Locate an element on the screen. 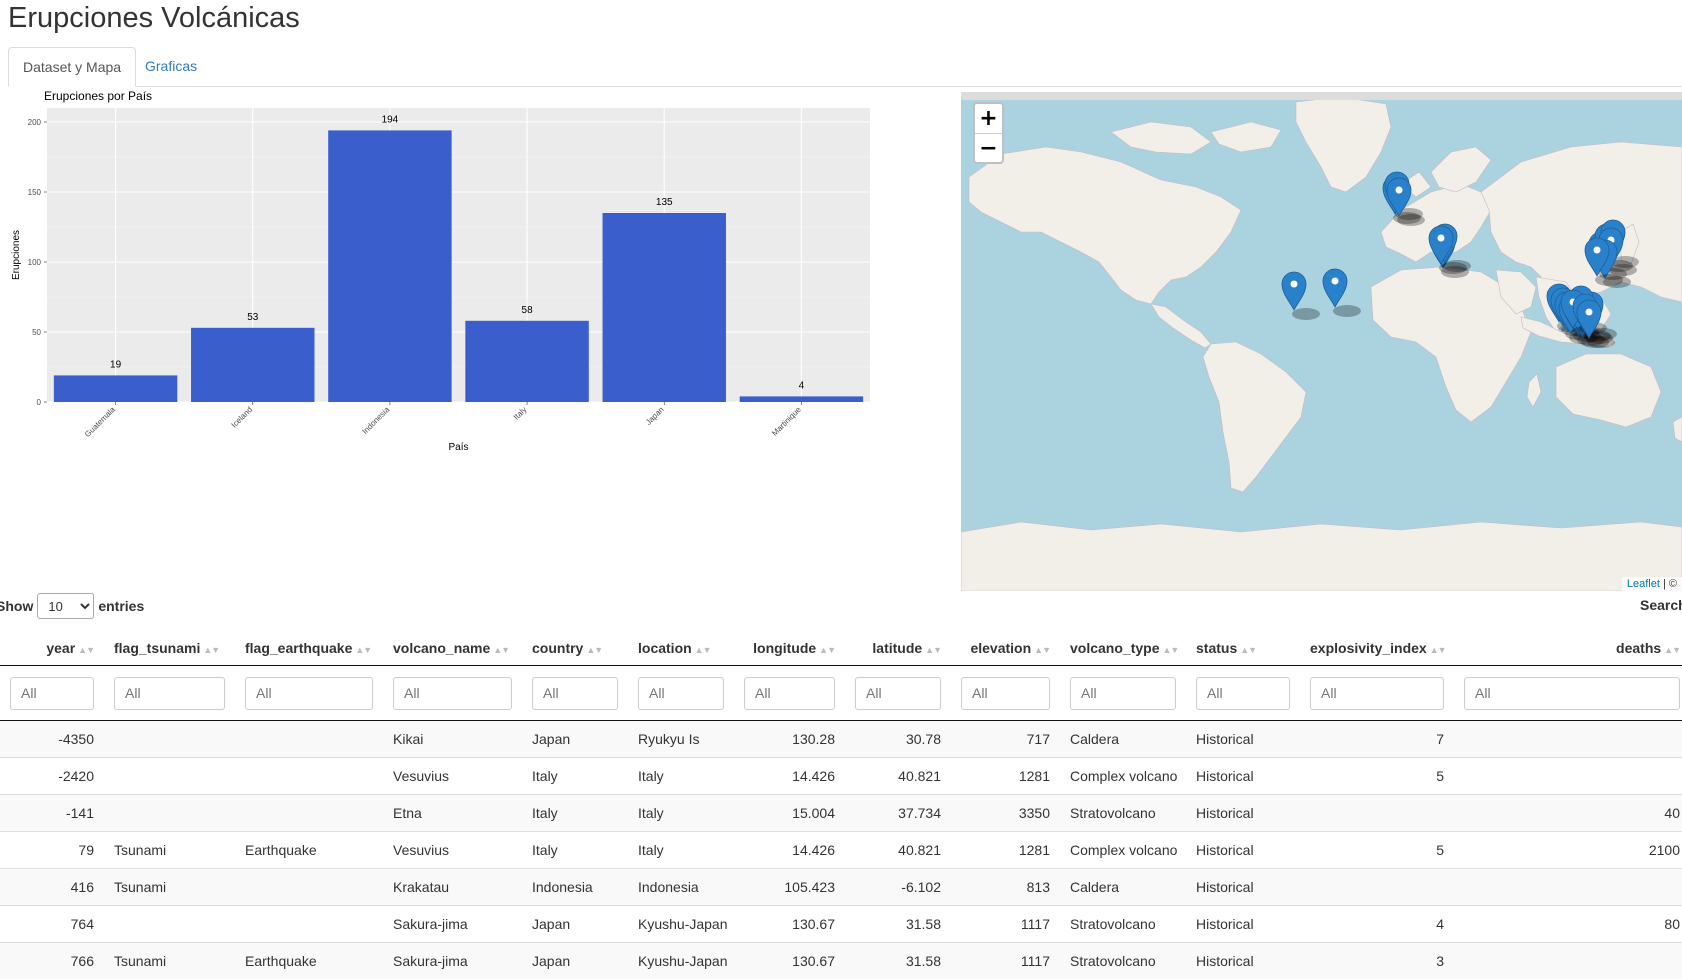  filter-input-year is located at coordinates (52, 693).